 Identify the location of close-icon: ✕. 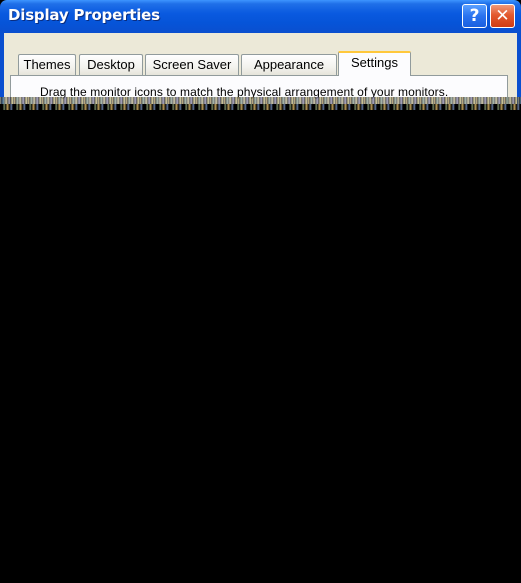
(502, 16).